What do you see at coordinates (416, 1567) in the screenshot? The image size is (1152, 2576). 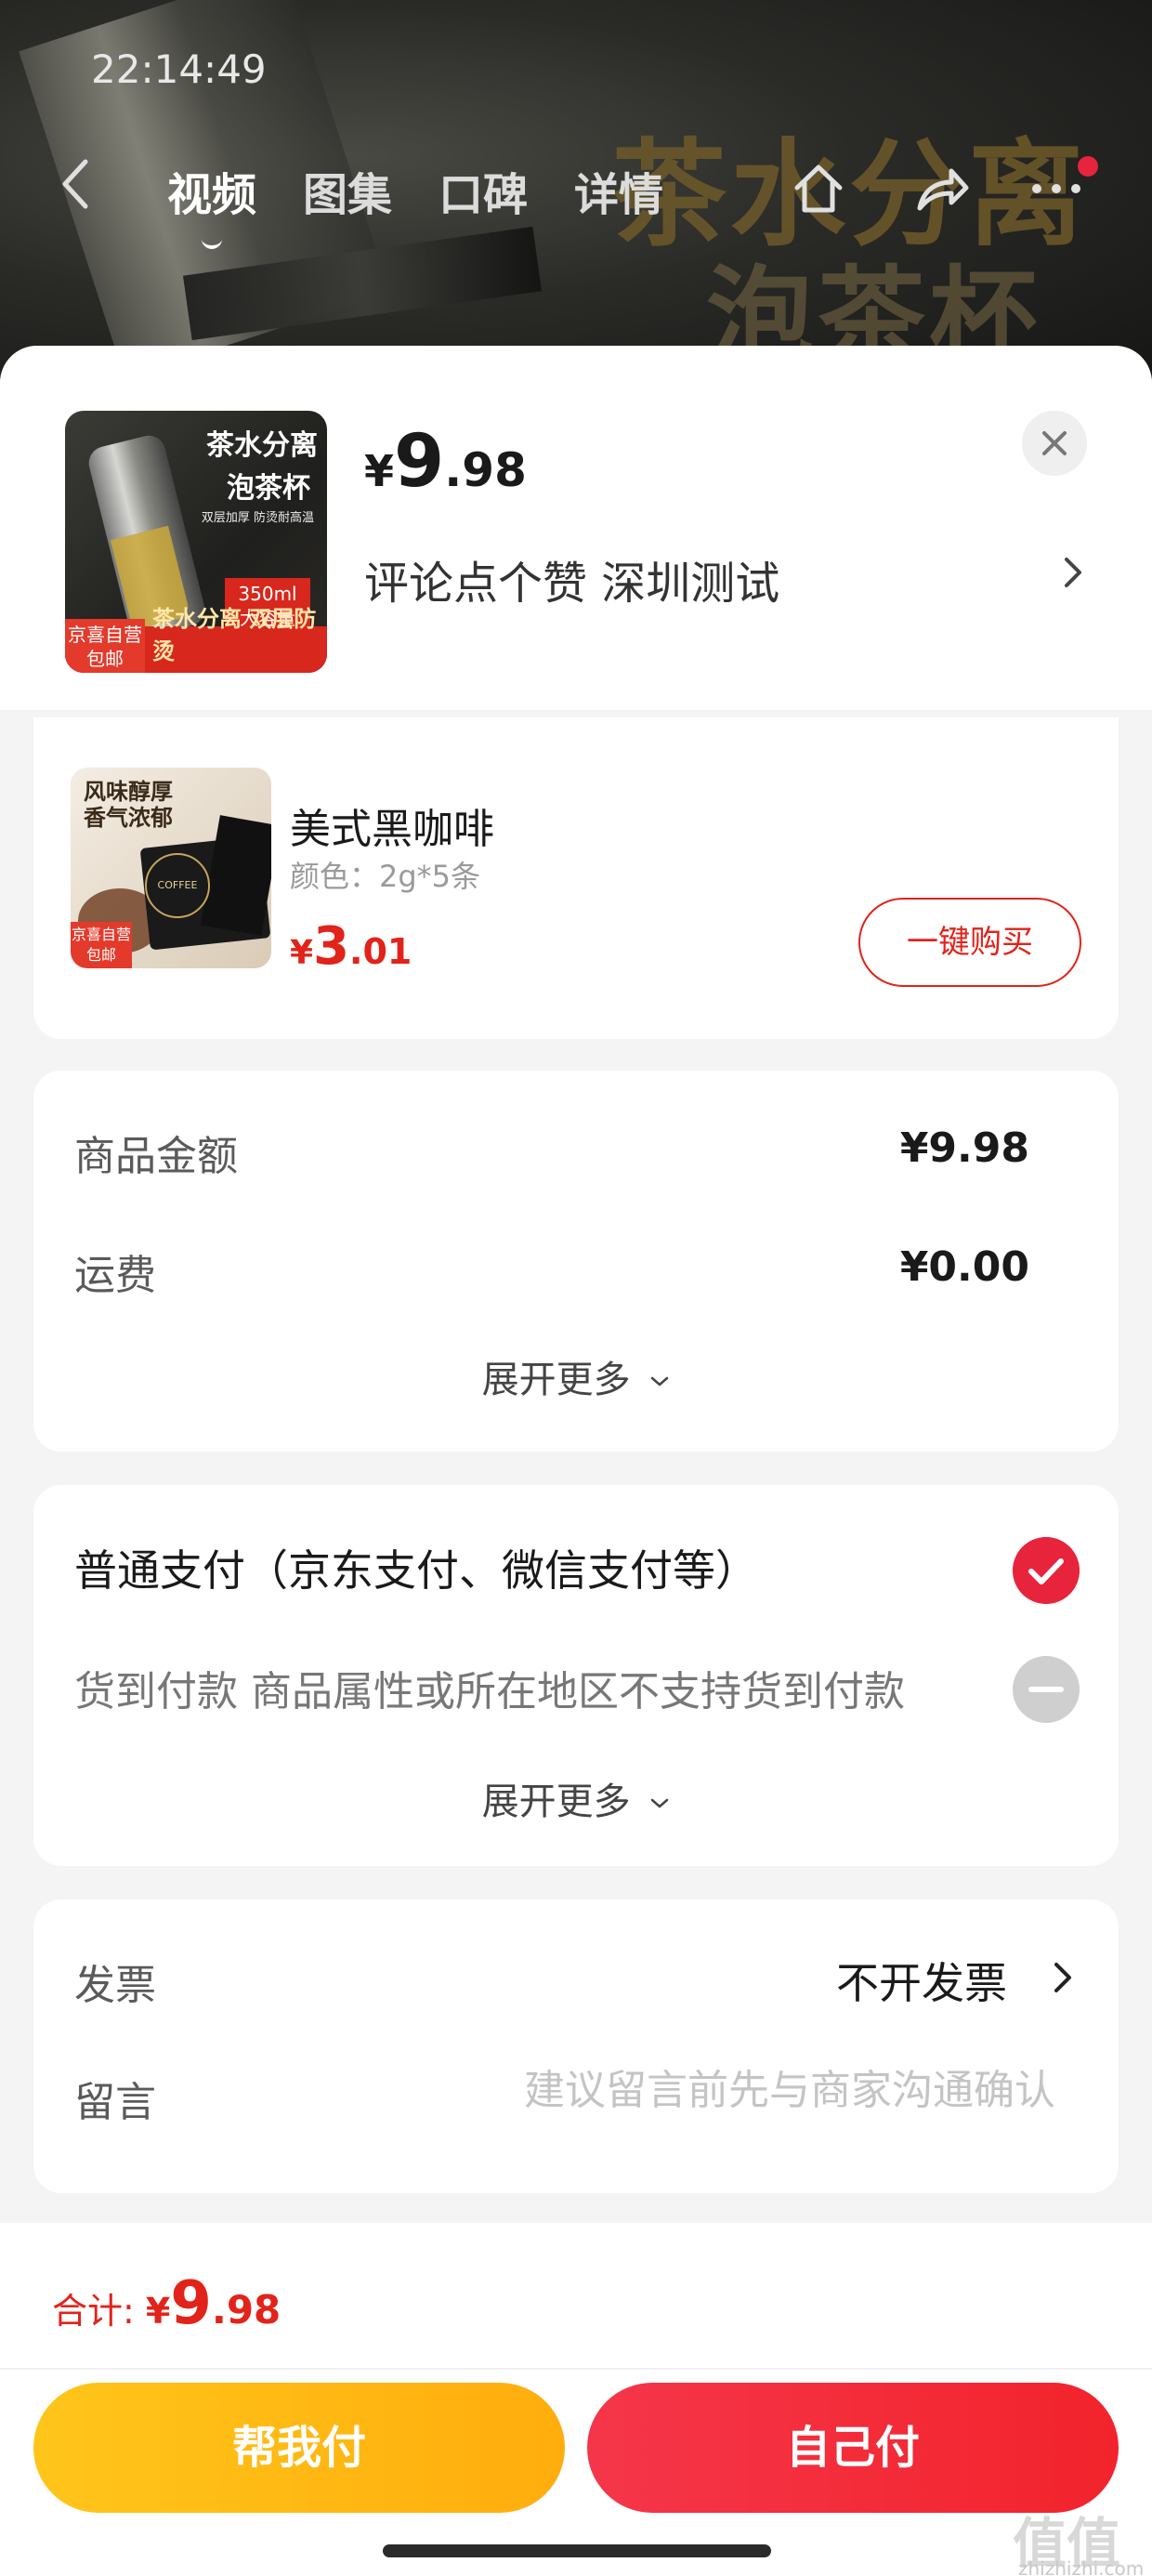 I see `normal-payment-label: 普通支付（京东支付、微信支付等）` at bounding box center [416, 1567].